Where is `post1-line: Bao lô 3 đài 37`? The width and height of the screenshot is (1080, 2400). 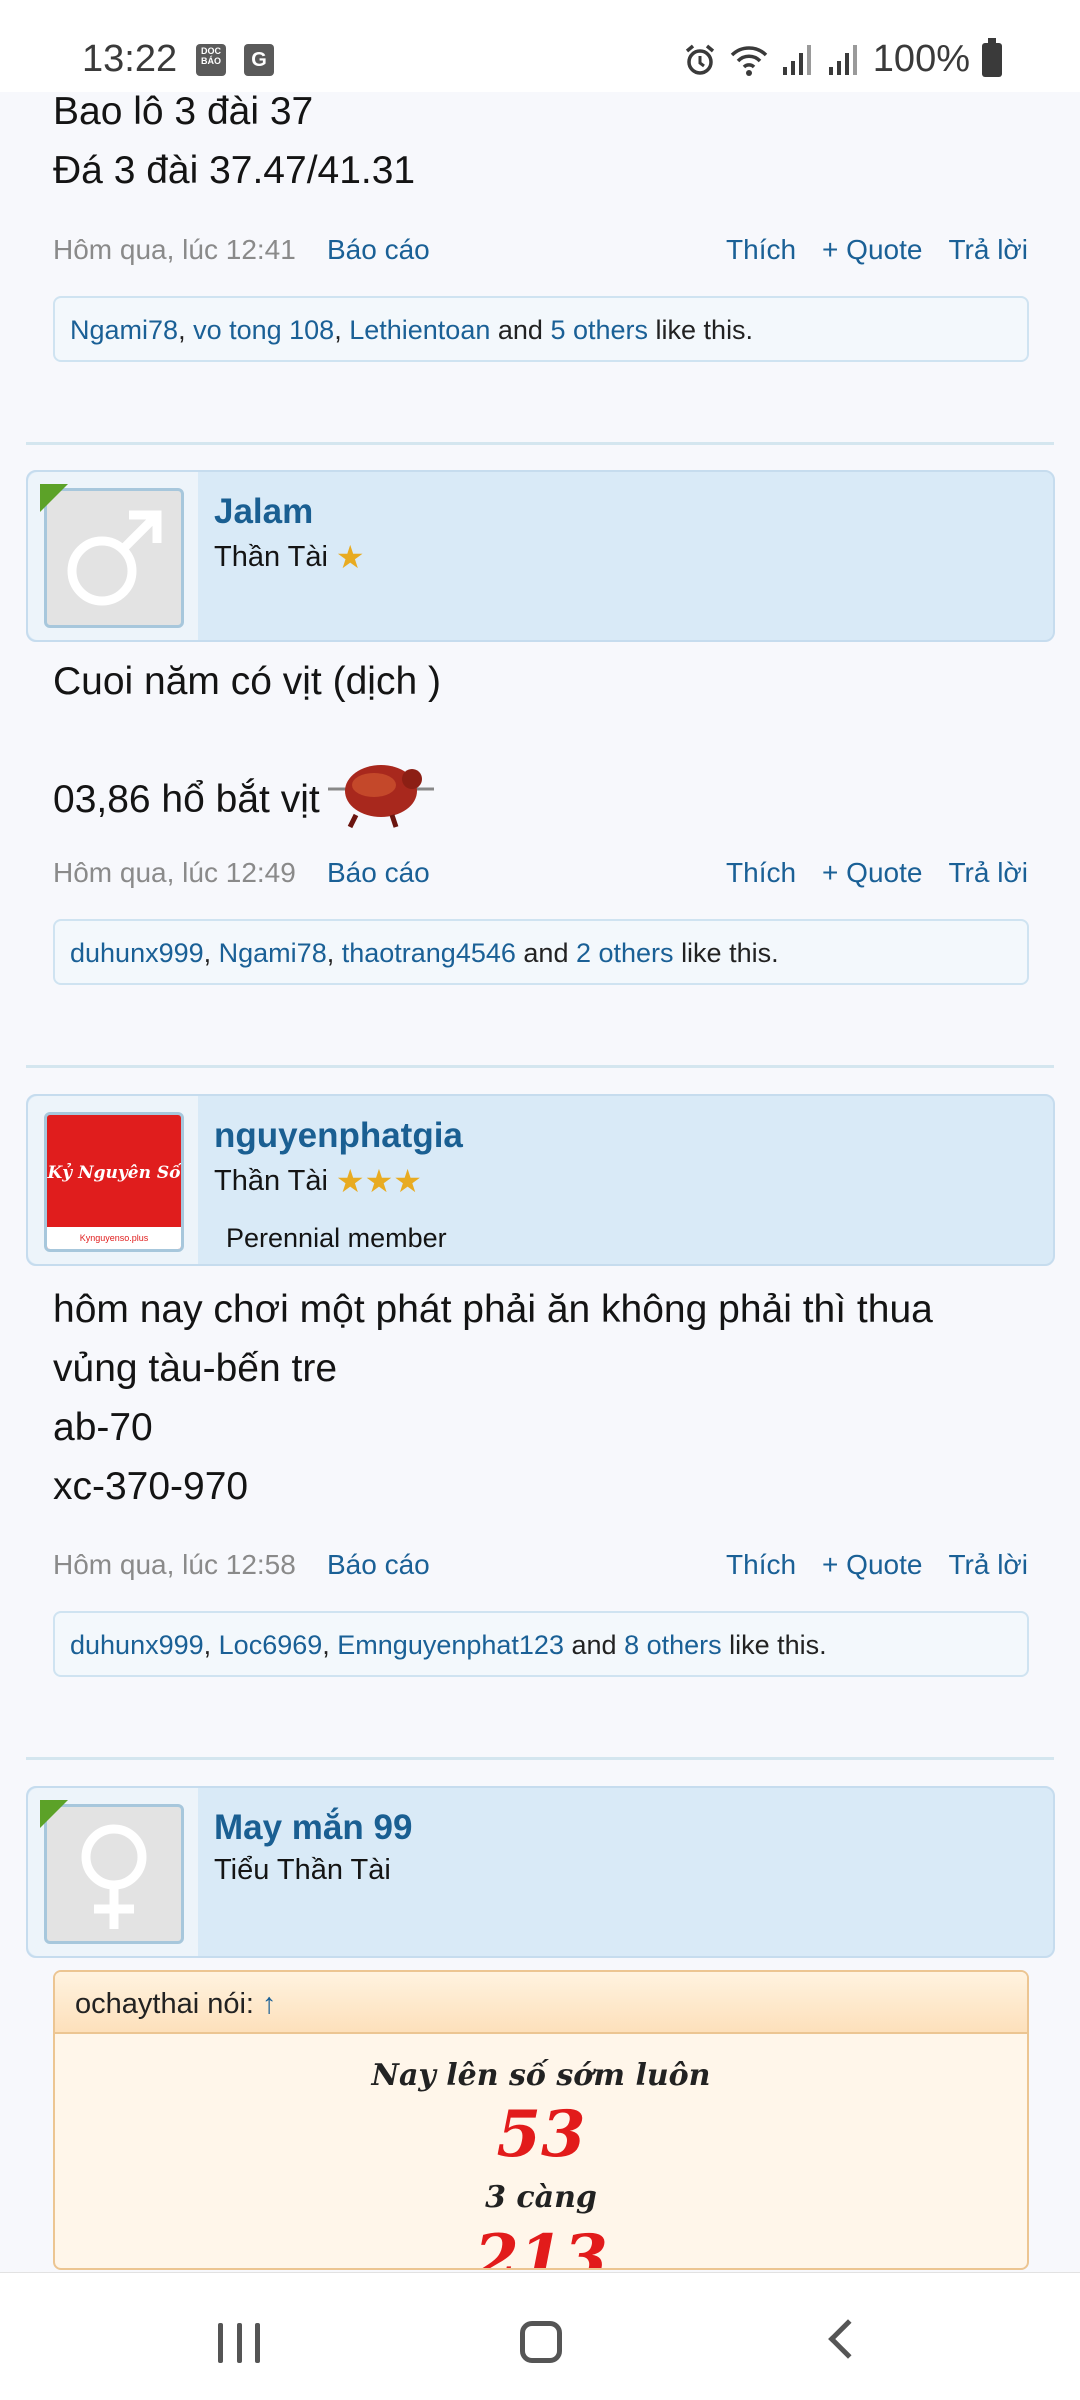 post1-line: Bao lô 3 đài 37 is located at coordinates (183, 112).